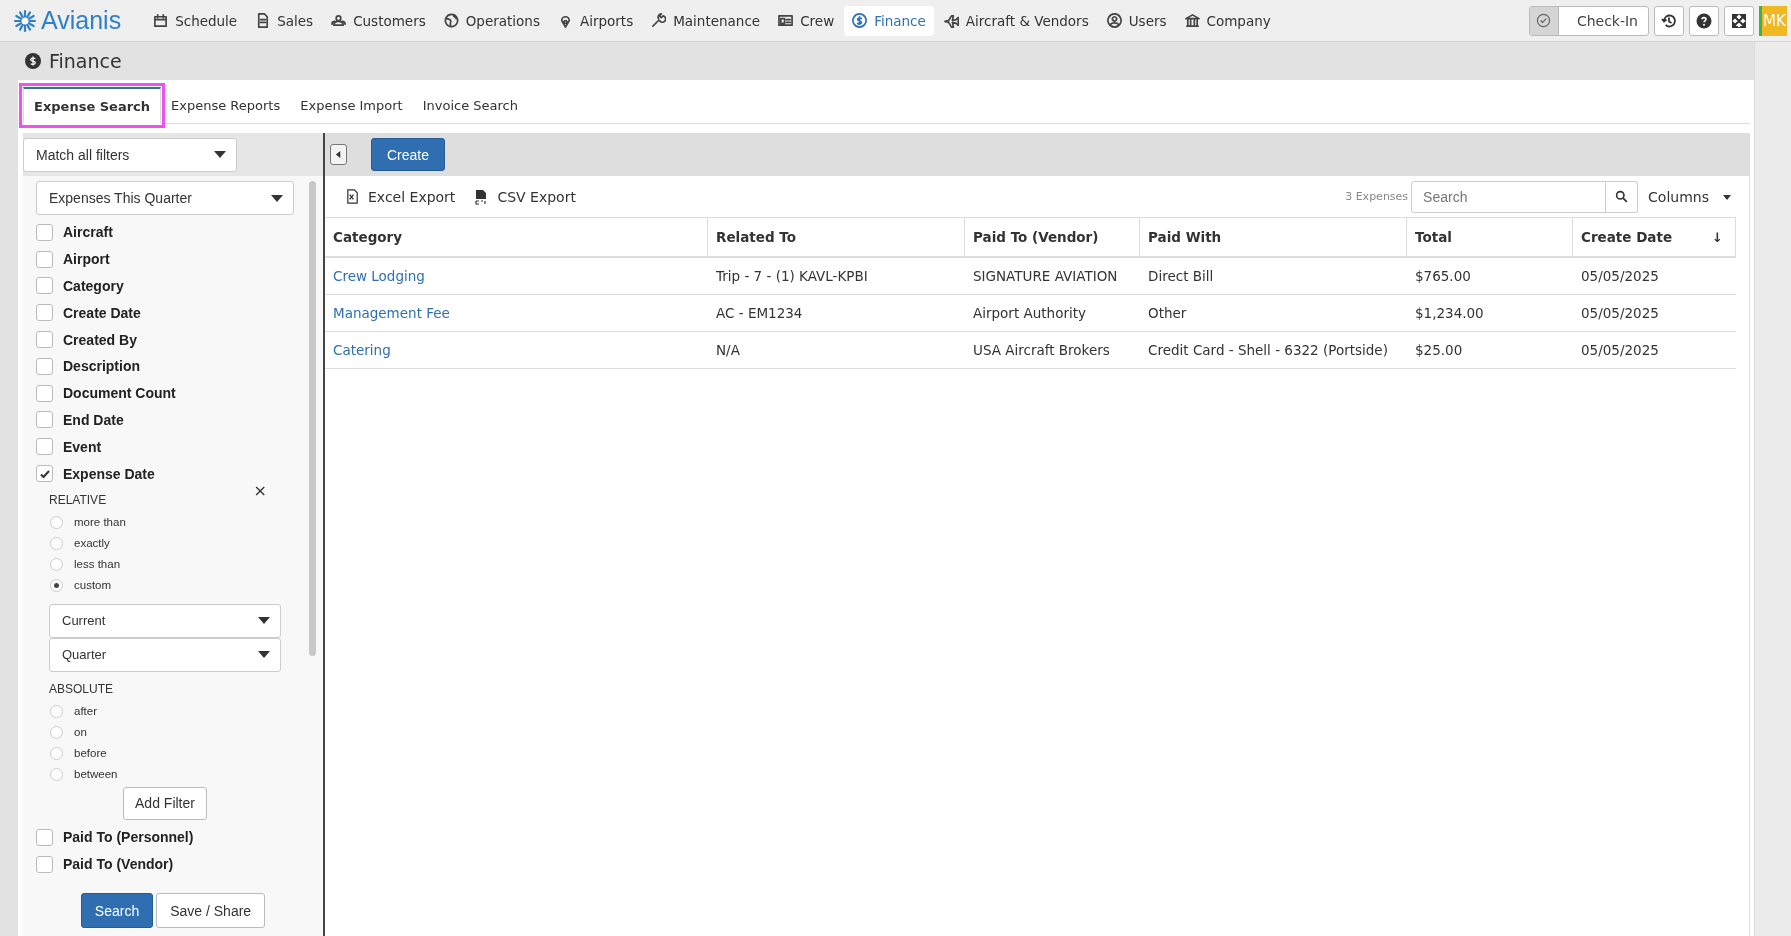  Describe the element at coordinates (81, 20) in the screenshot. I see `brand-name: Avianis` at that location.